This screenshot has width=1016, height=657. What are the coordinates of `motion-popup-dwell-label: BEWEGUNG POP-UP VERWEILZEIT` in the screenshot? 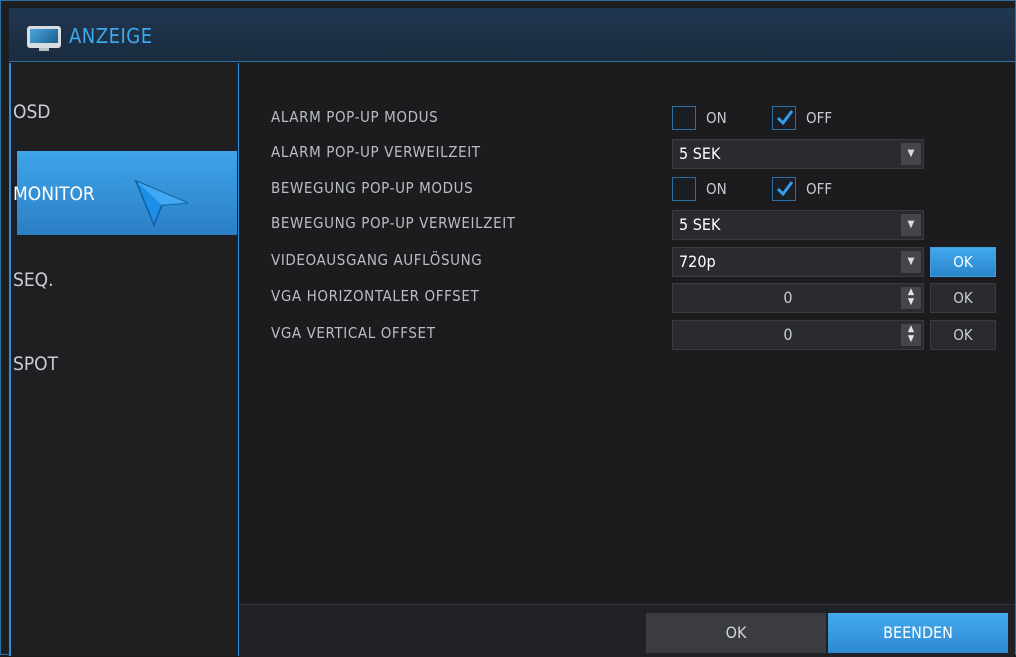 It's located at (393, 223).